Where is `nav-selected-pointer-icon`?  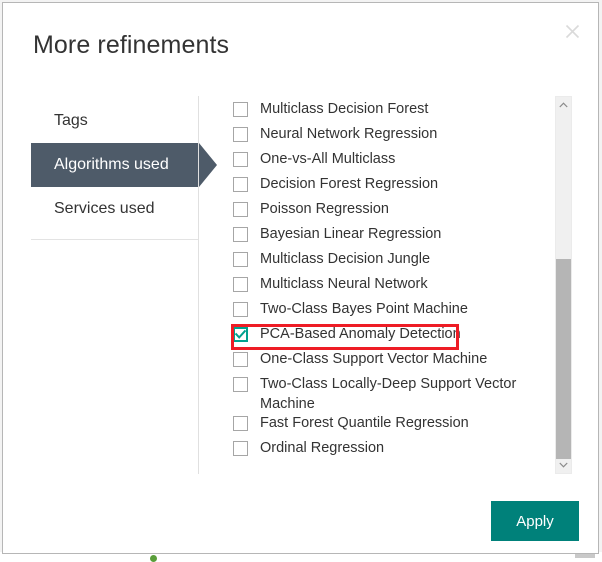 nav-selected-pointer-icon is located at coordinates (208, 165).